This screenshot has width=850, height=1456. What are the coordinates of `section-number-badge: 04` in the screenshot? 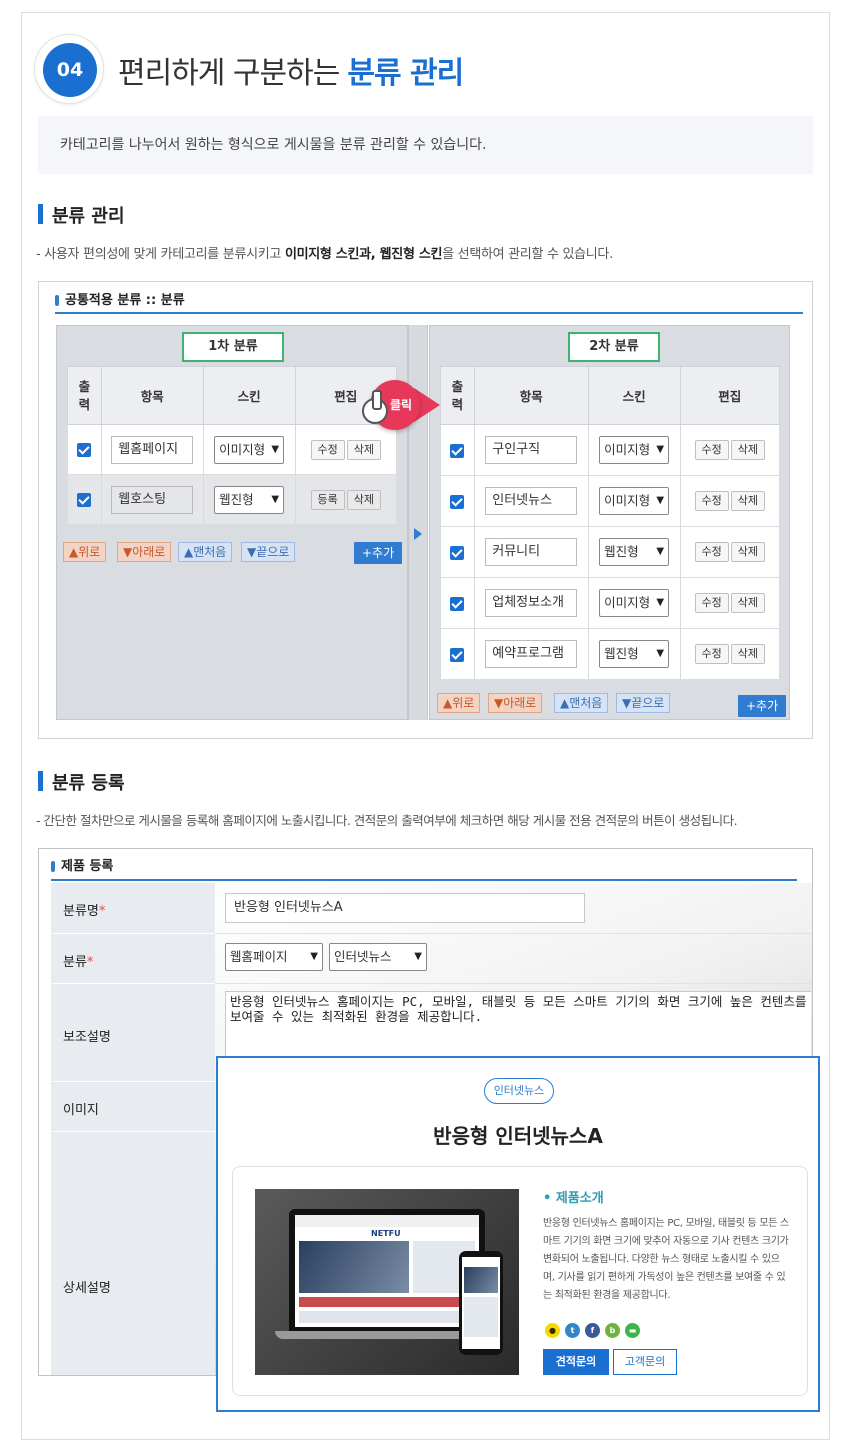 It's located at (69, 69).